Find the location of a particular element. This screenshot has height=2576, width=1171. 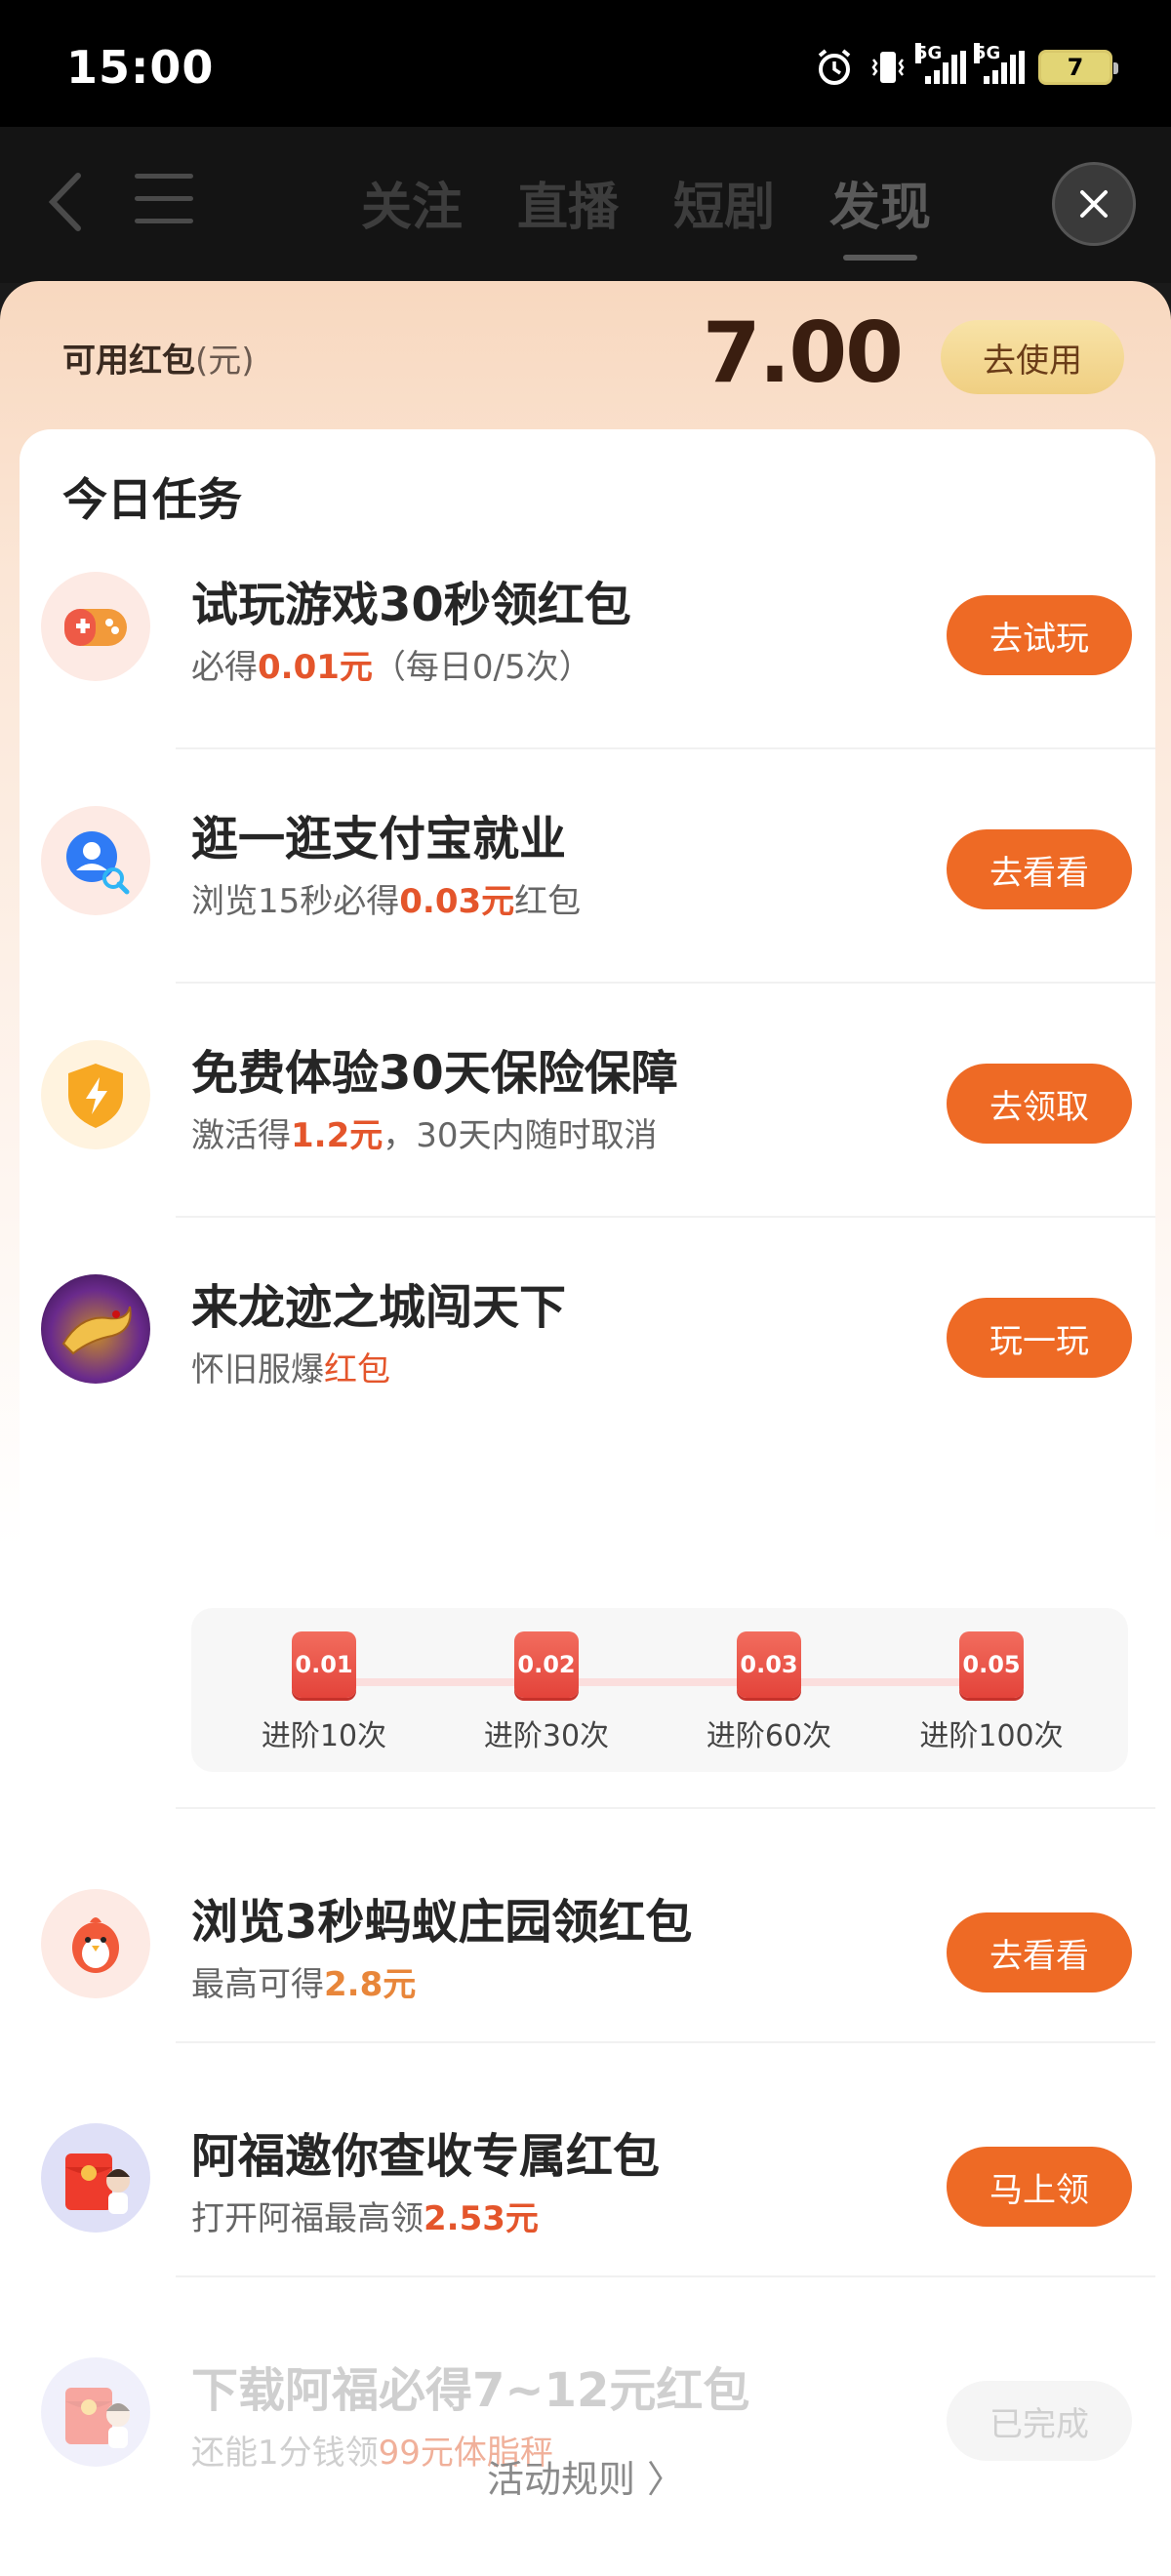

tab-follow: 关注 is located at coordinates (412, 202).